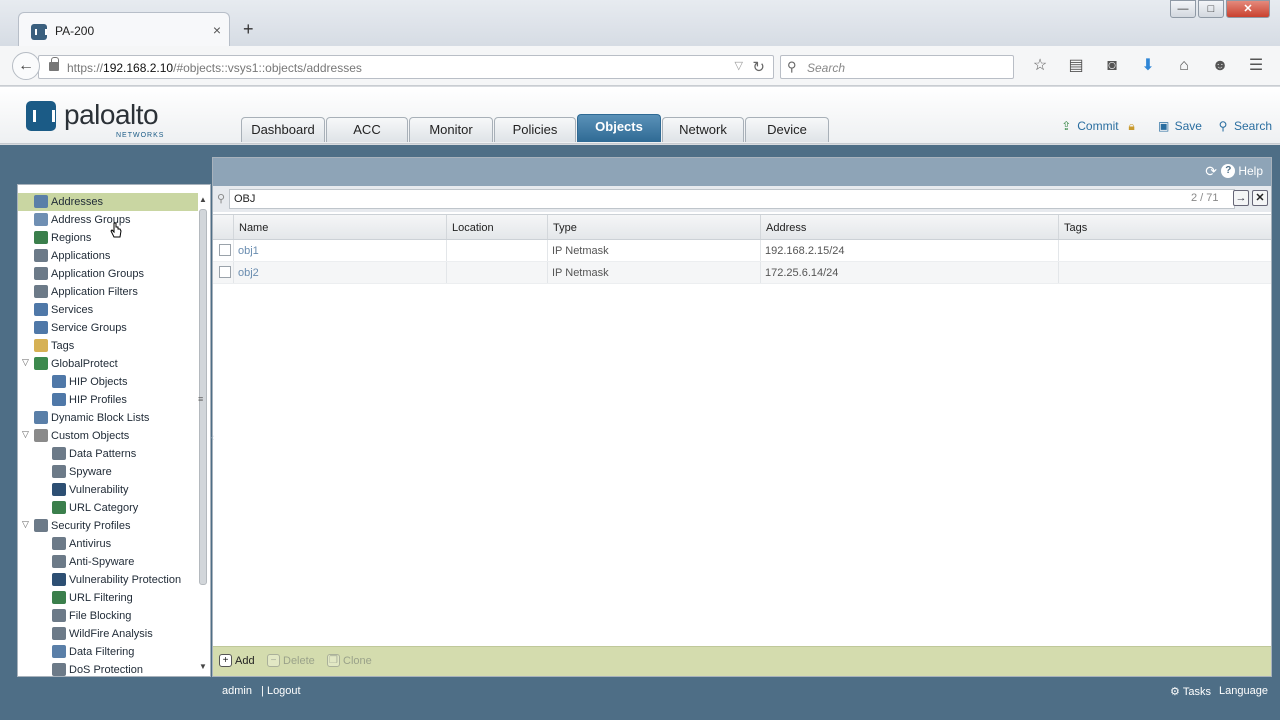  Describe the element at coordinates (59, 651) in the screenshot. I see `filter-icon` at that location.